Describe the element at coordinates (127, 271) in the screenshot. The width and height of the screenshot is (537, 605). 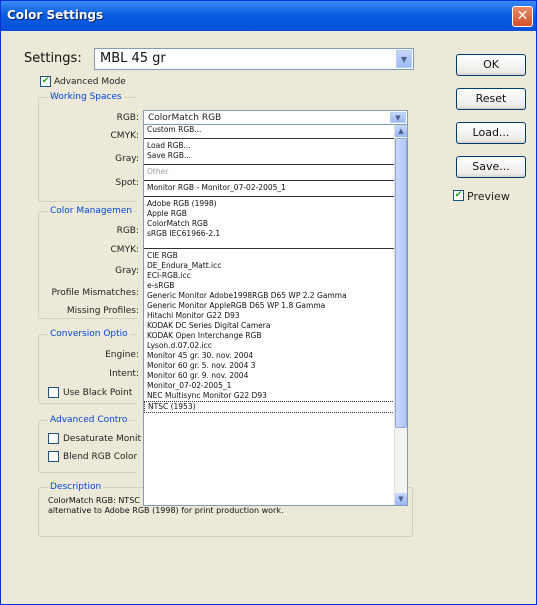
I see `cm-gray-label: Gray:` at that location.